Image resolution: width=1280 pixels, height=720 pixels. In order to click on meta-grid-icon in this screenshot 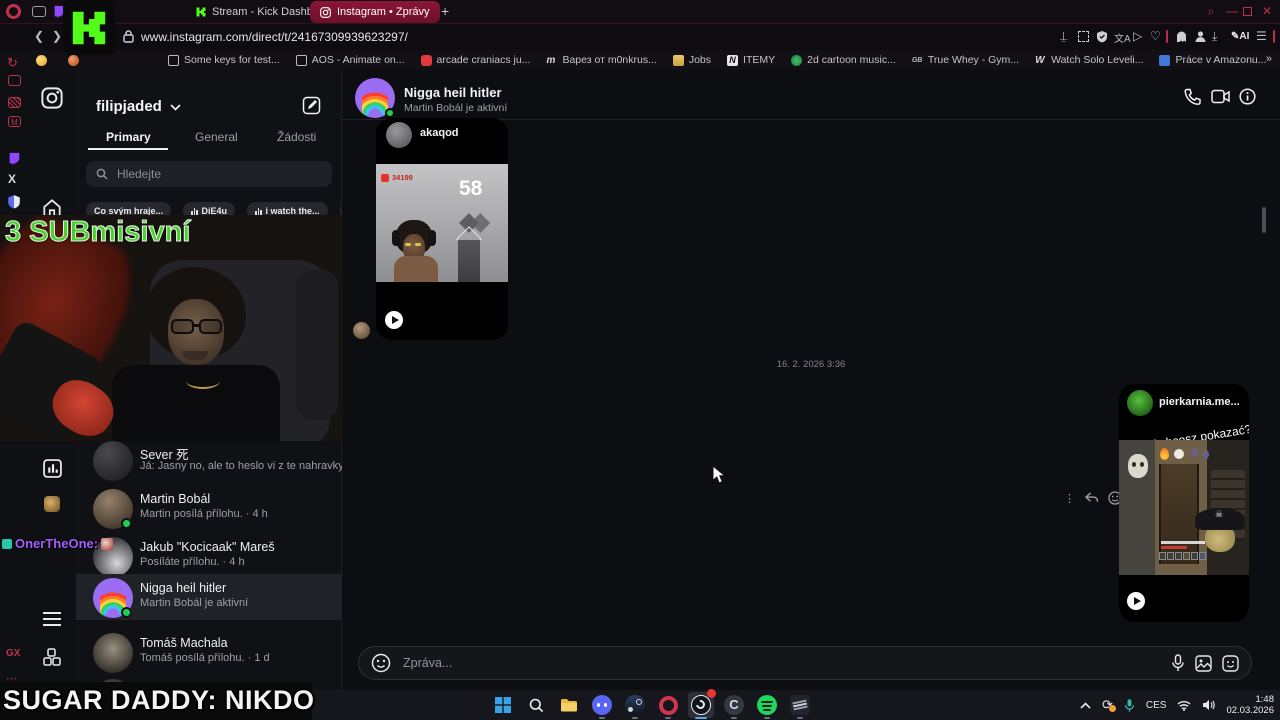, I will do `click(52, 657)`.